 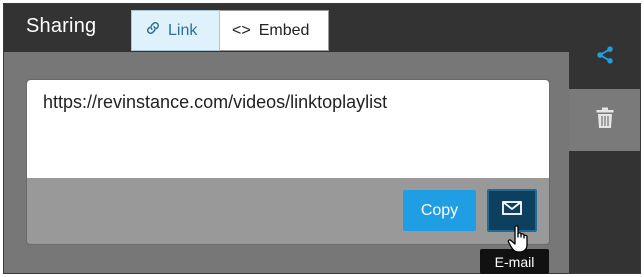 I want to click on tab-embed-label: Embed, so click(x=284, y=30).